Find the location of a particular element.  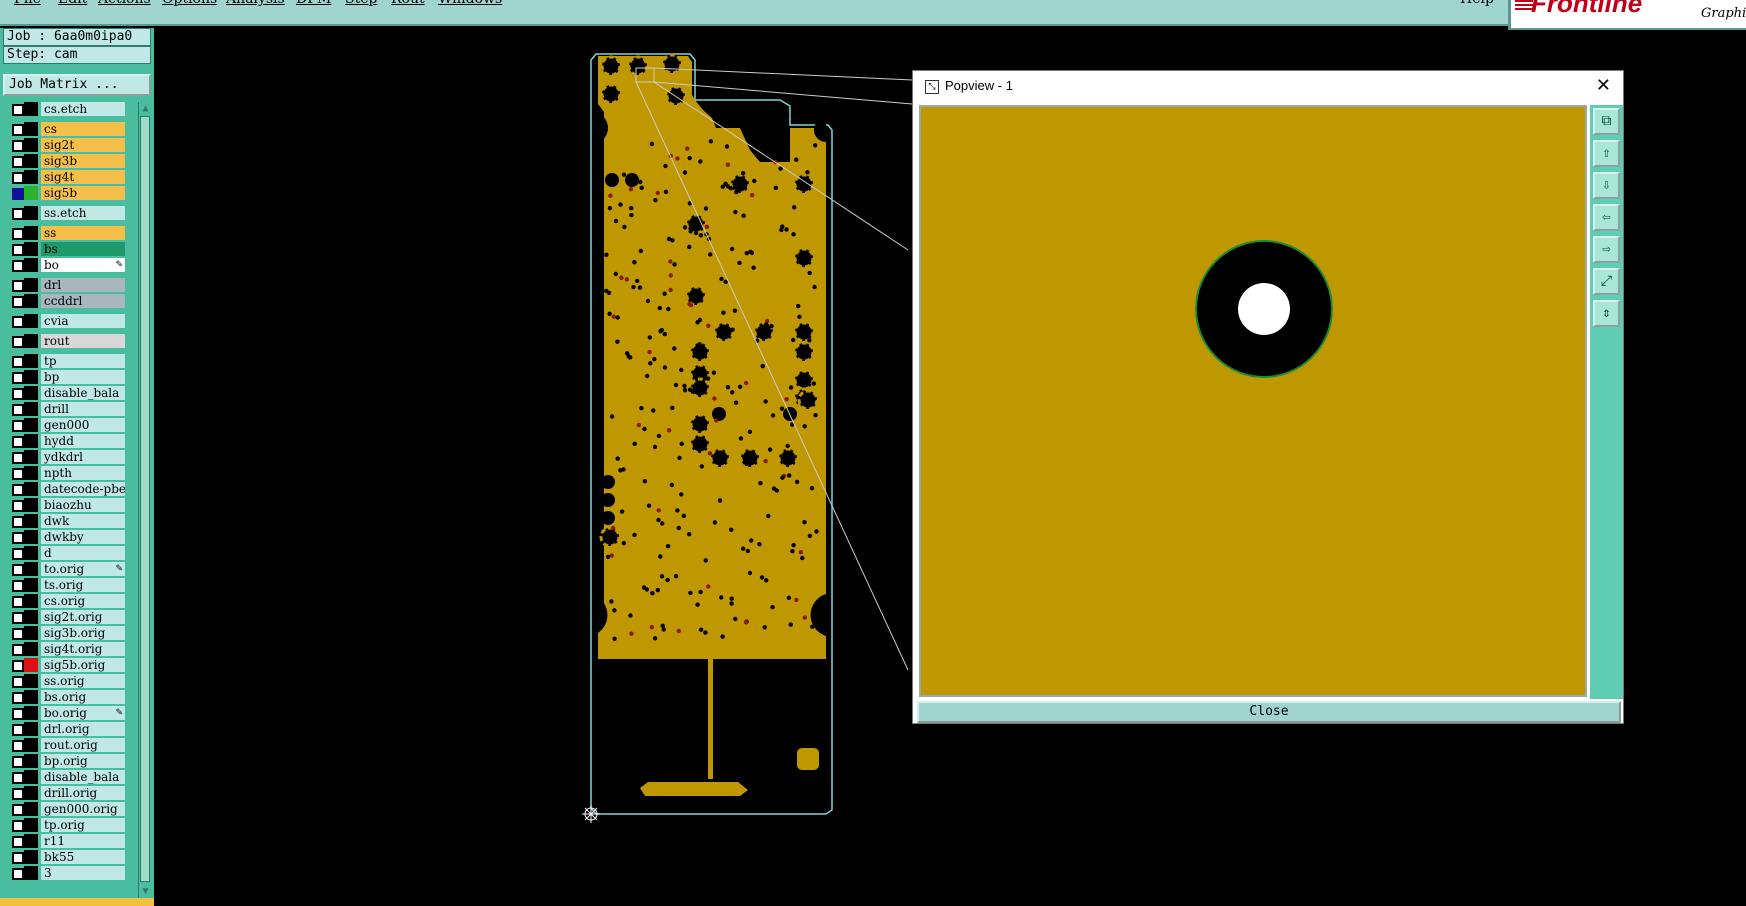

fit-profile-icon: ⇕ is located at coordinates (1606, 313).